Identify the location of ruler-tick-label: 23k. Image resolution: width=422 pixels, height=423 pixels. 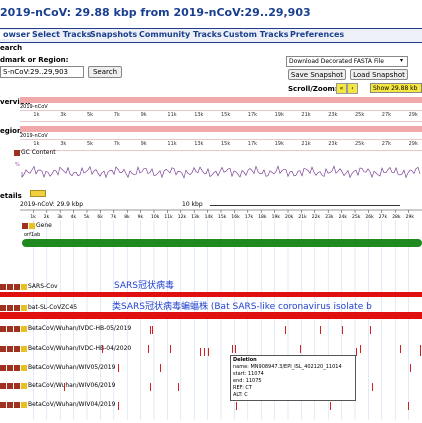
(329, 216).